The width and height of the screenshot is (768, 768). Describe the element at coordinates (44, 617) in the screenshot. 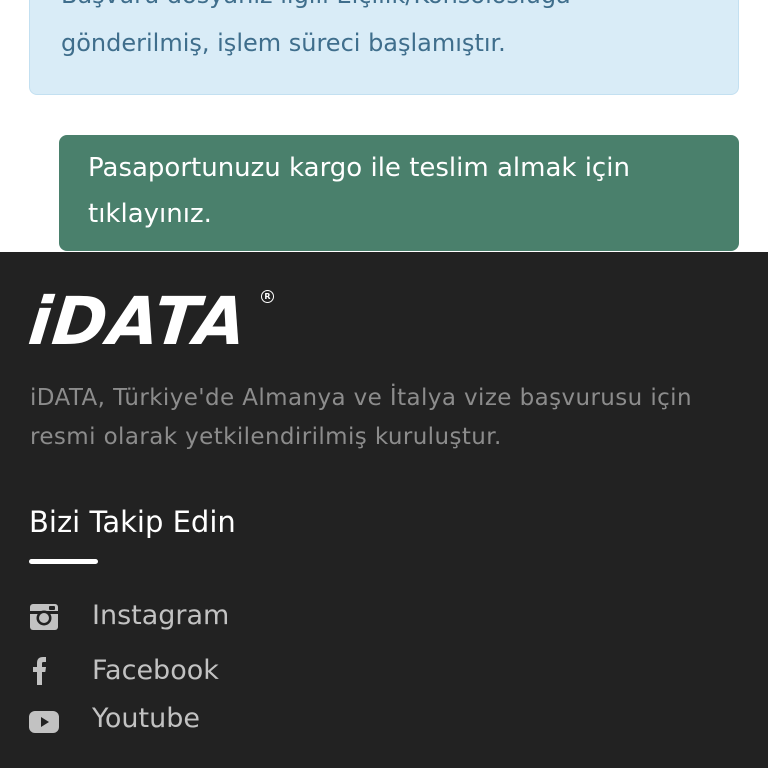

I see `instagram-icon` at that location.